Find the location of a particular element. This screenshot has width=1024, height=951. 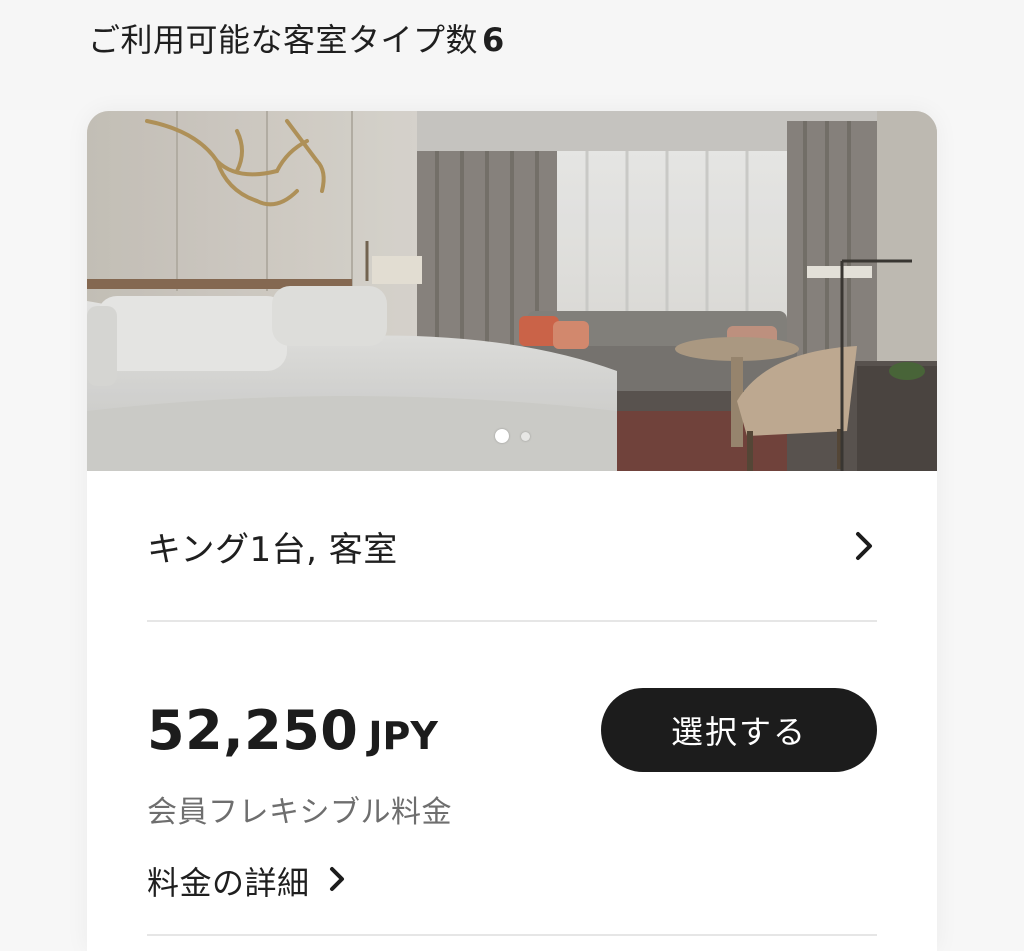

rate-details-label: 料金の詳細 is located at coordinates (228, 883).